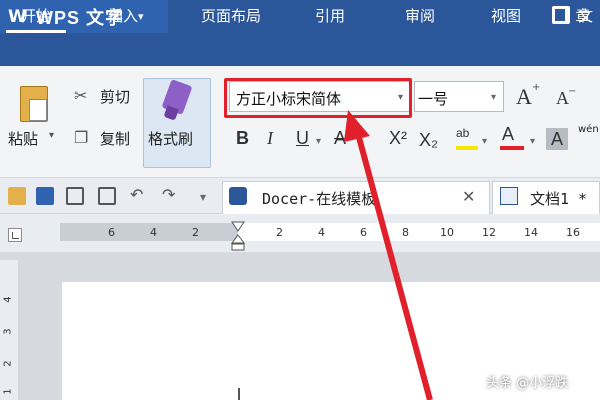  I want to click on ruler-tick: 16, so click(573, 232).